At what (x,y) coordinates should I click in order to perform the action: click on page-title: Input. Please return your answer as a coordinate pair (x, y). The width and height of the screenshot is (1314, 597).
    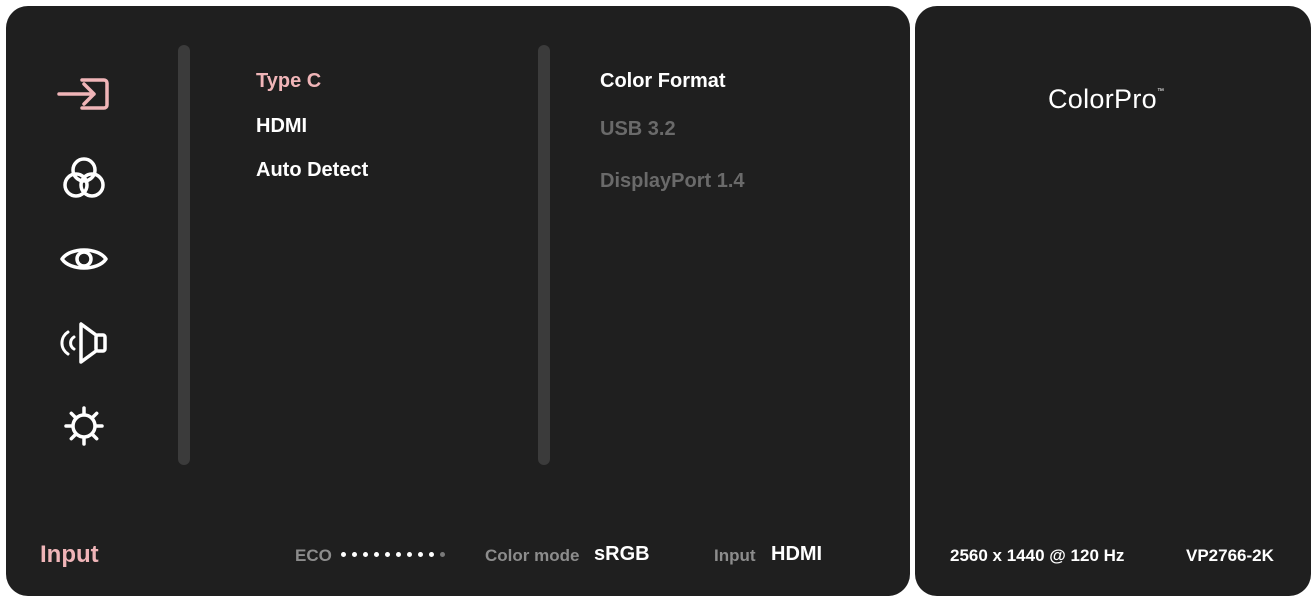
    Looking at the image, I should click on (69, 554).